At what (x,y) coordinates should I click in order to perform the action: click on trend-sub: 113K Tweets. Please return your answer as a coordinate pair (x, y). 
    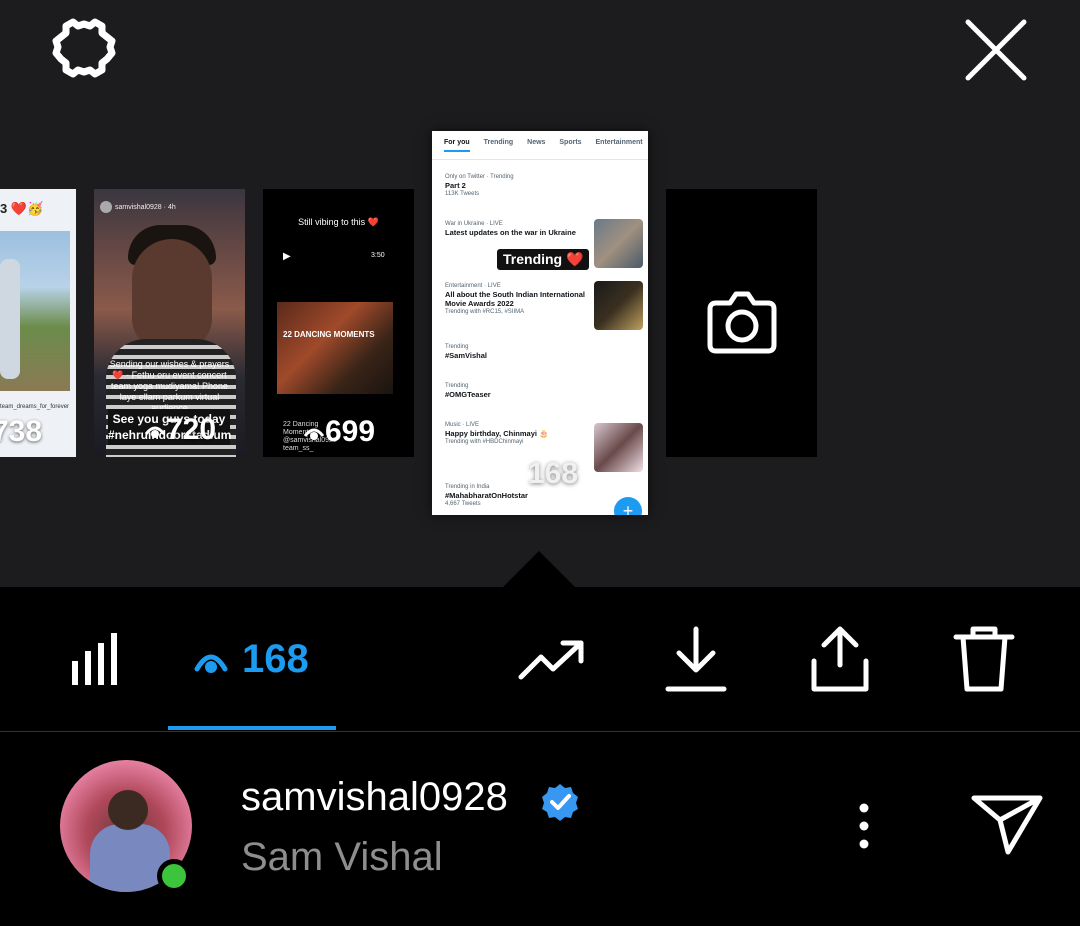
    Looking at the image, I should click on (462, 194).